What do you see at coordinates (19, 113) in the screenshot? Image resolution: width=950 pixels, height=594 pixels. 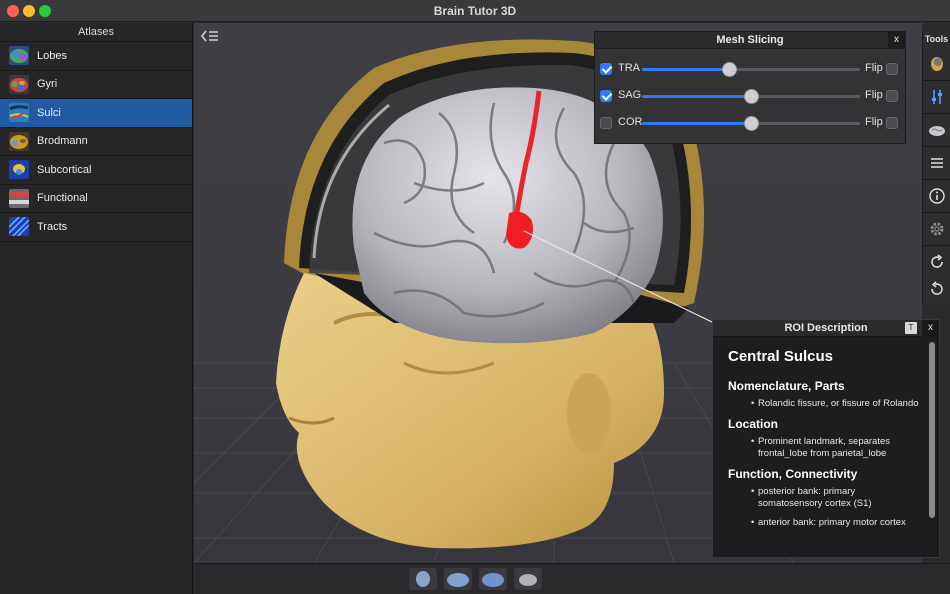 I see `sulci-thumb-icon` at bounding box center [19, 113].